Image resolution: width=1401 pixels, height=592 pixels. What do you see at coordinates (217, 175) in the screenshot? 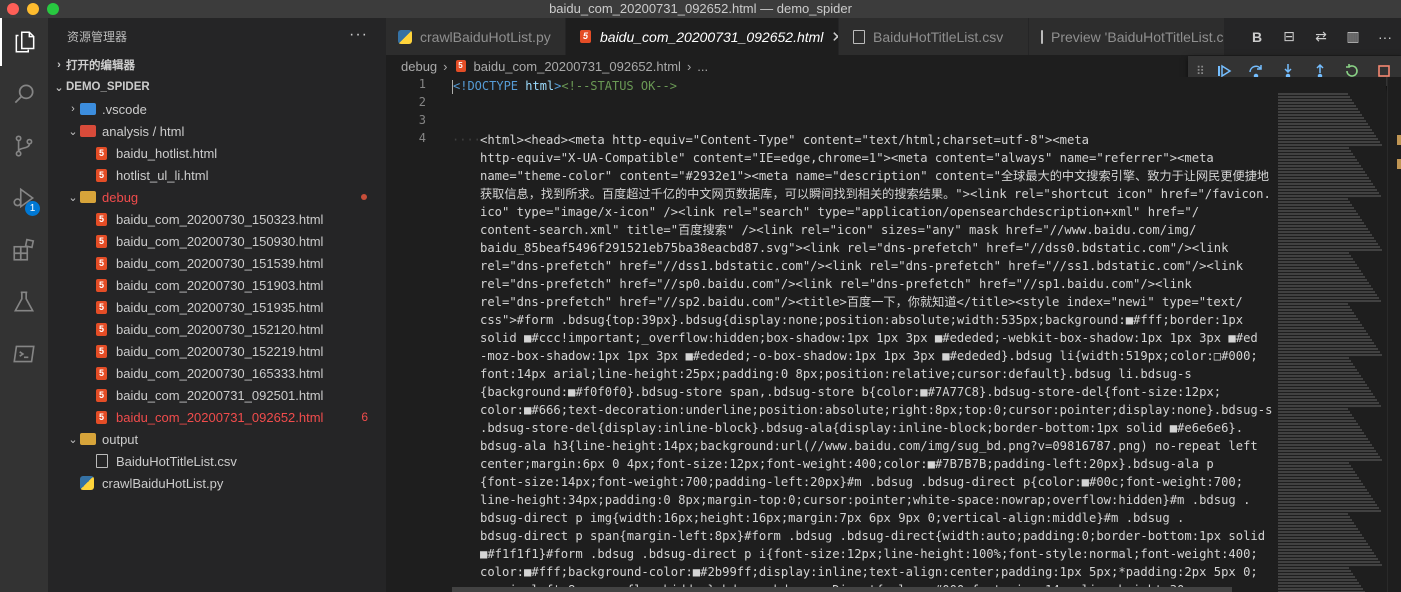
I see `tree-file: 5 hotlist_ul_li.html` at bounding box center [217, 175].